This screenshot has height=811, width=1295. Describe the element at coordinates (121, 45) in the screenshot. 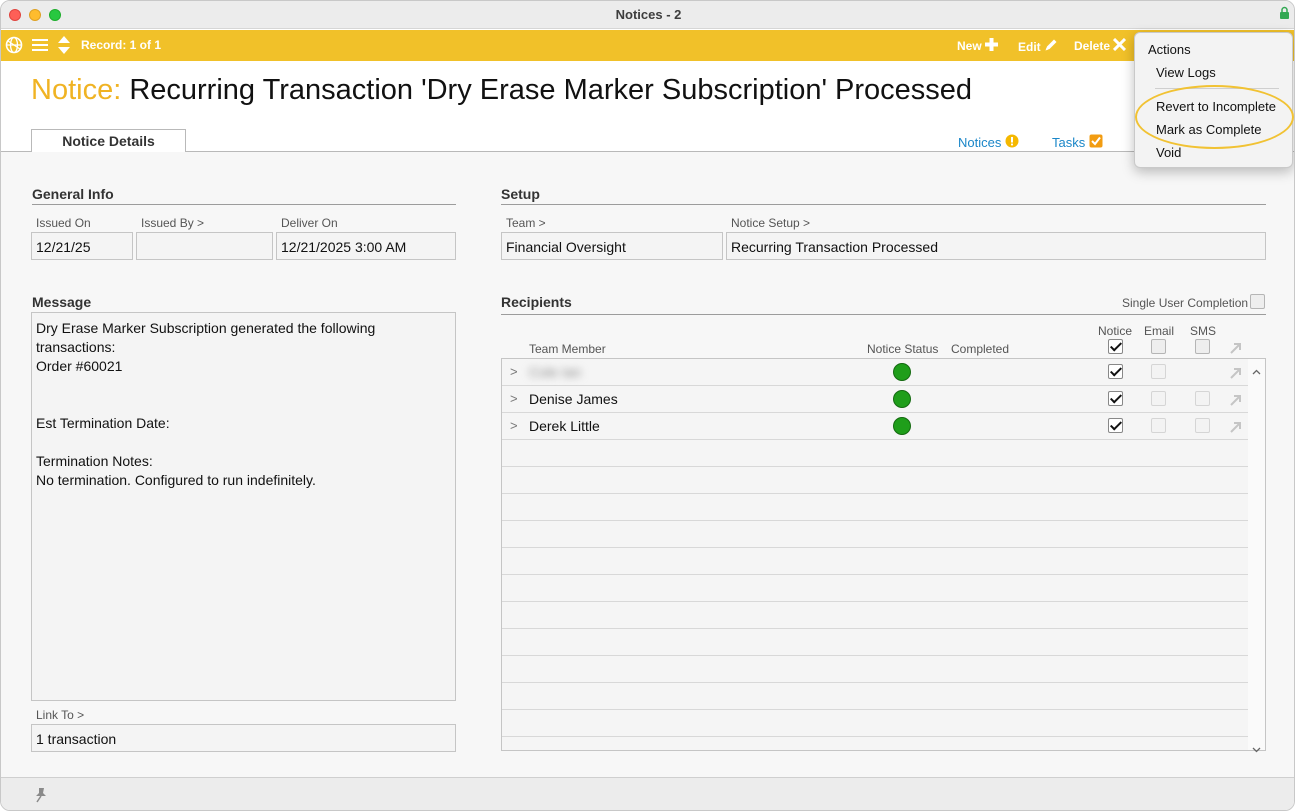

I see `record-counter: Record: 1 of 1` at that location.